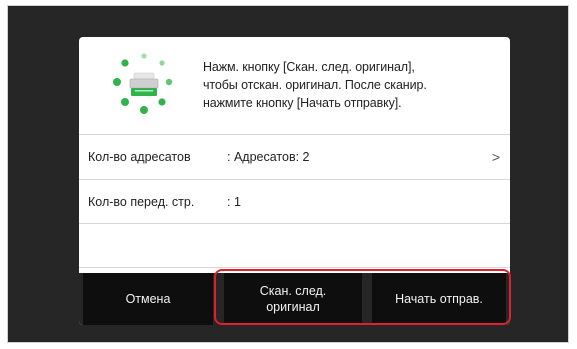 Image resolution: width=577 pixels, height=349 pixels. I want to click on start-sending-label: Начать отправ., so click(439, 299).